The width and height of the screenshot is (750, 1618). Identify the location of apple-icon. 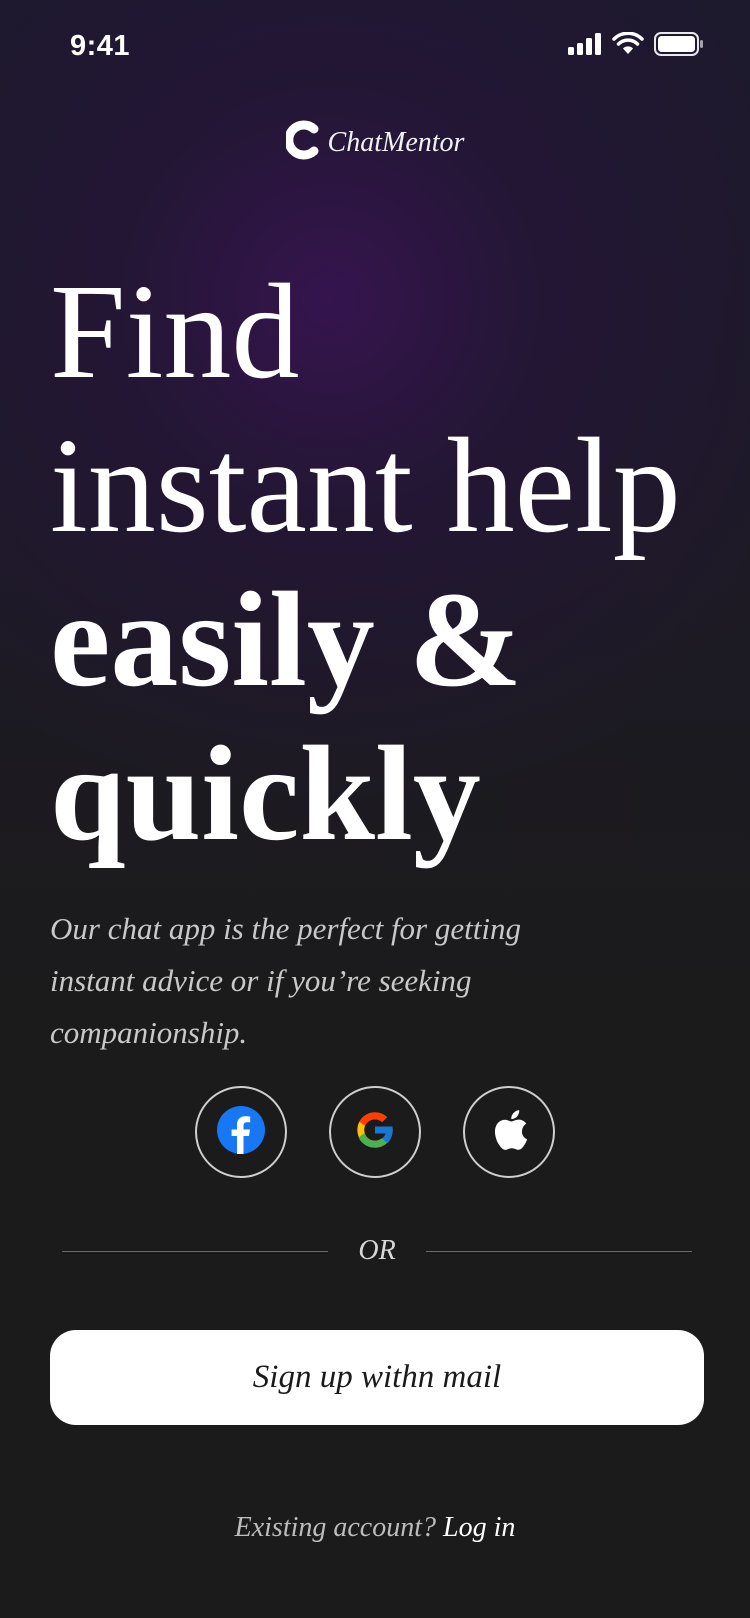
(509, 1132).